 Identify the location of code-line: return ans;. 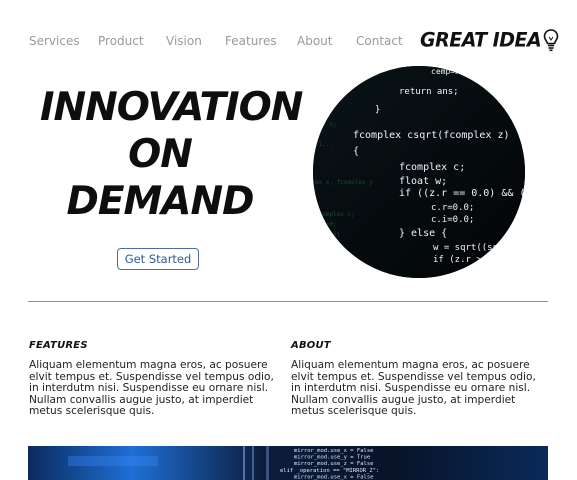
(429, 92).